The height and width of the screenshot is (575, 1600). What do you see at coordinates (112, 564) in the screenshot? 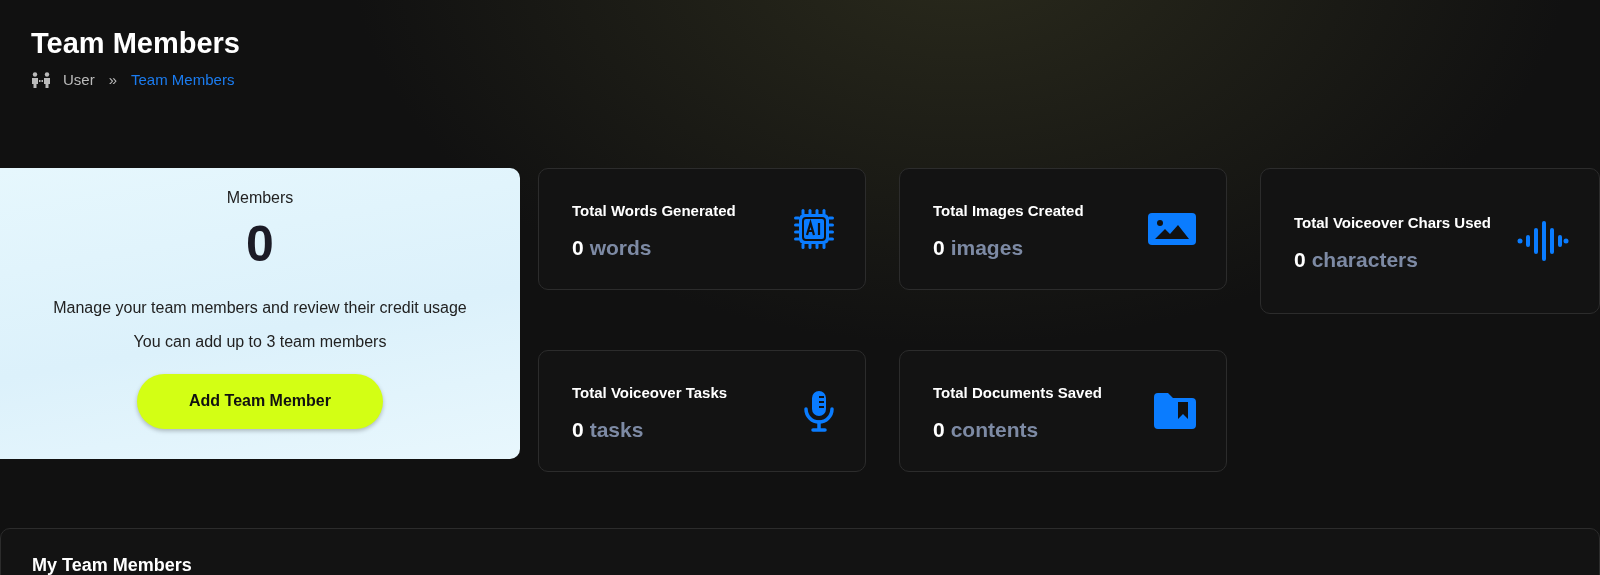
I see `panel-title: My Team Members` at bounding box center [112, 564].